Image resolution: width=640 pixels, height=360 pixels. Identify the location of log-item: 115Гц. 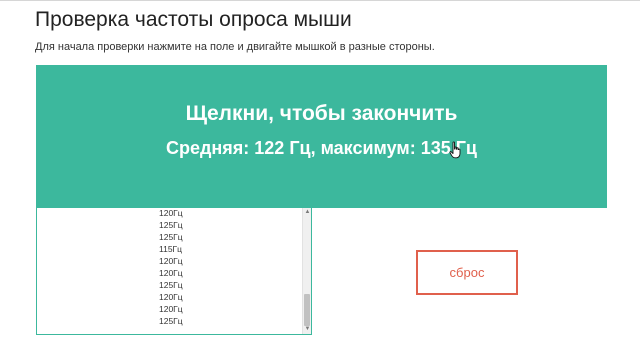
(171, 249).